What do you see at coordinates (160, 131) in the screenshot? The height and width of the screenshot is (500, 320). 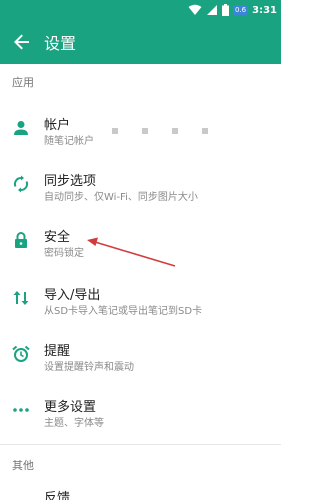 I see `redacted-account-info` at bounding box center [160, 131].